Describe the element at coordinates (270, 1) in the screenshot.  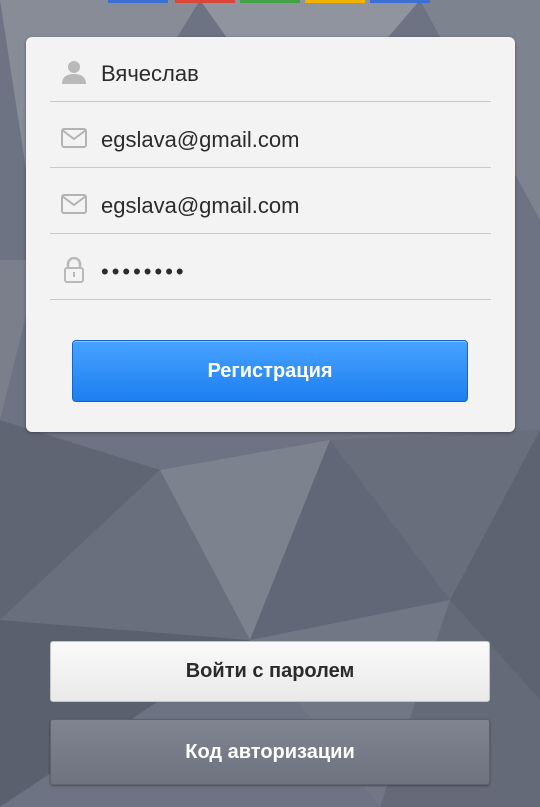
I see `top-color-strip` at that location.